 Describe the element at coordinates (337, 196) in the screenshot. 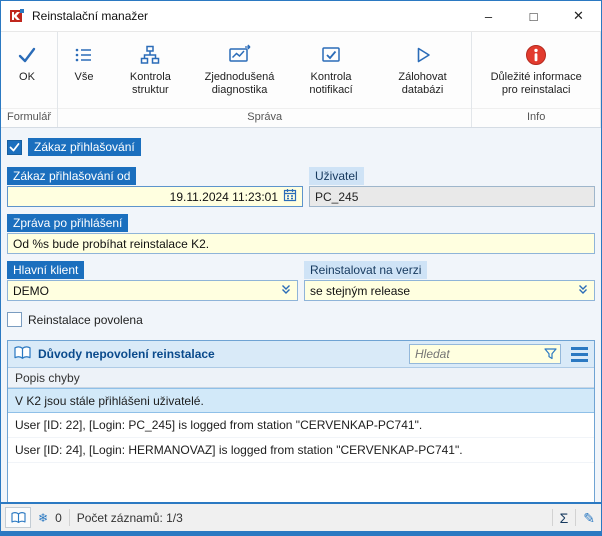

I see `user-value: PC_245` at that location.